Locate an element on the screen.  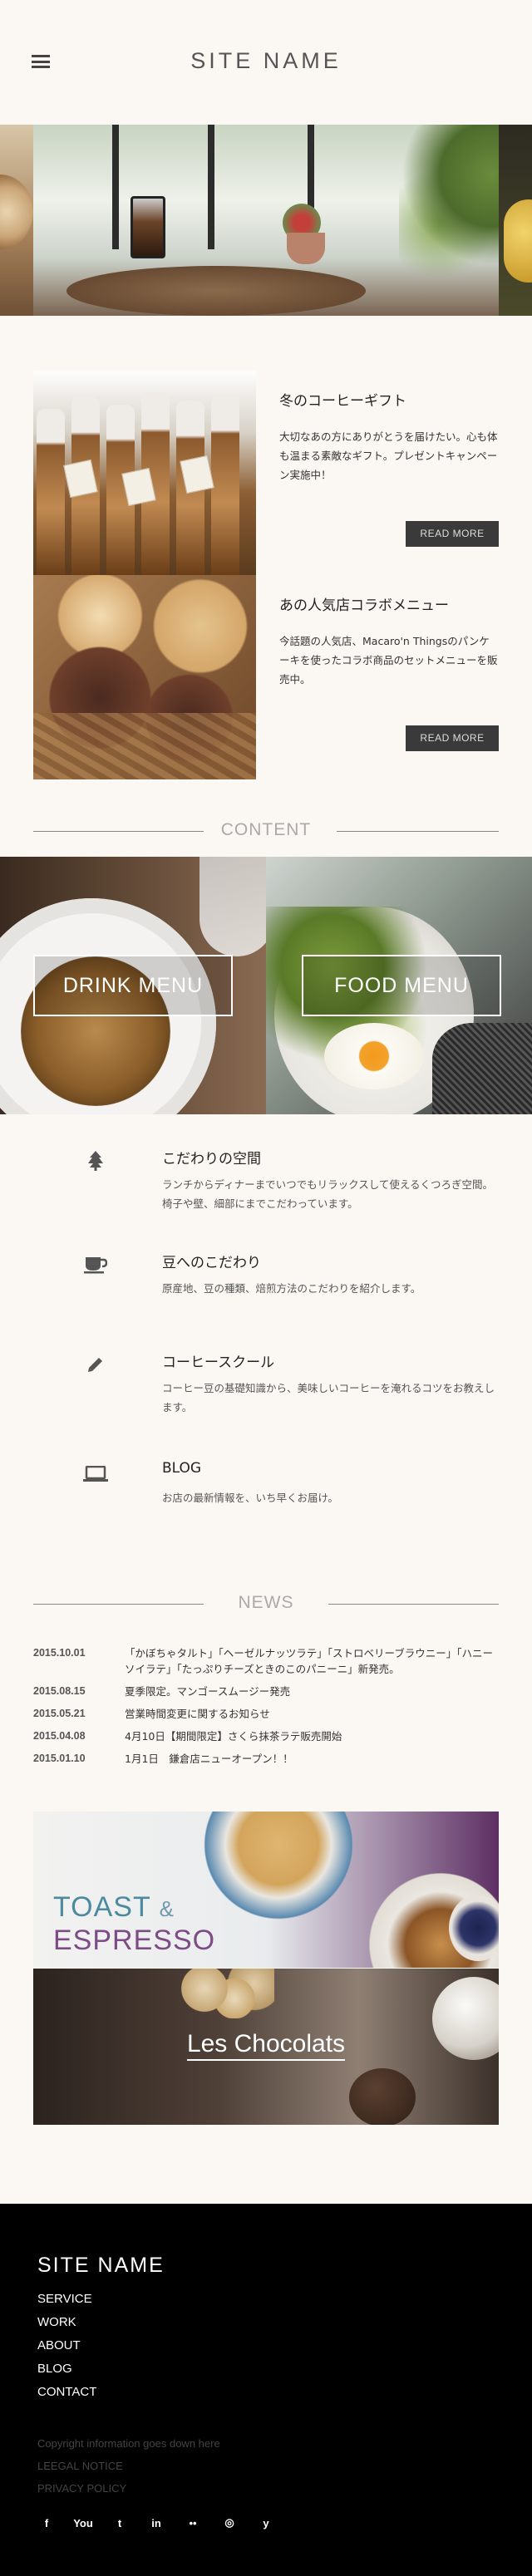
news-date: 2015.01.10 is located at coordinates (60, 1758).